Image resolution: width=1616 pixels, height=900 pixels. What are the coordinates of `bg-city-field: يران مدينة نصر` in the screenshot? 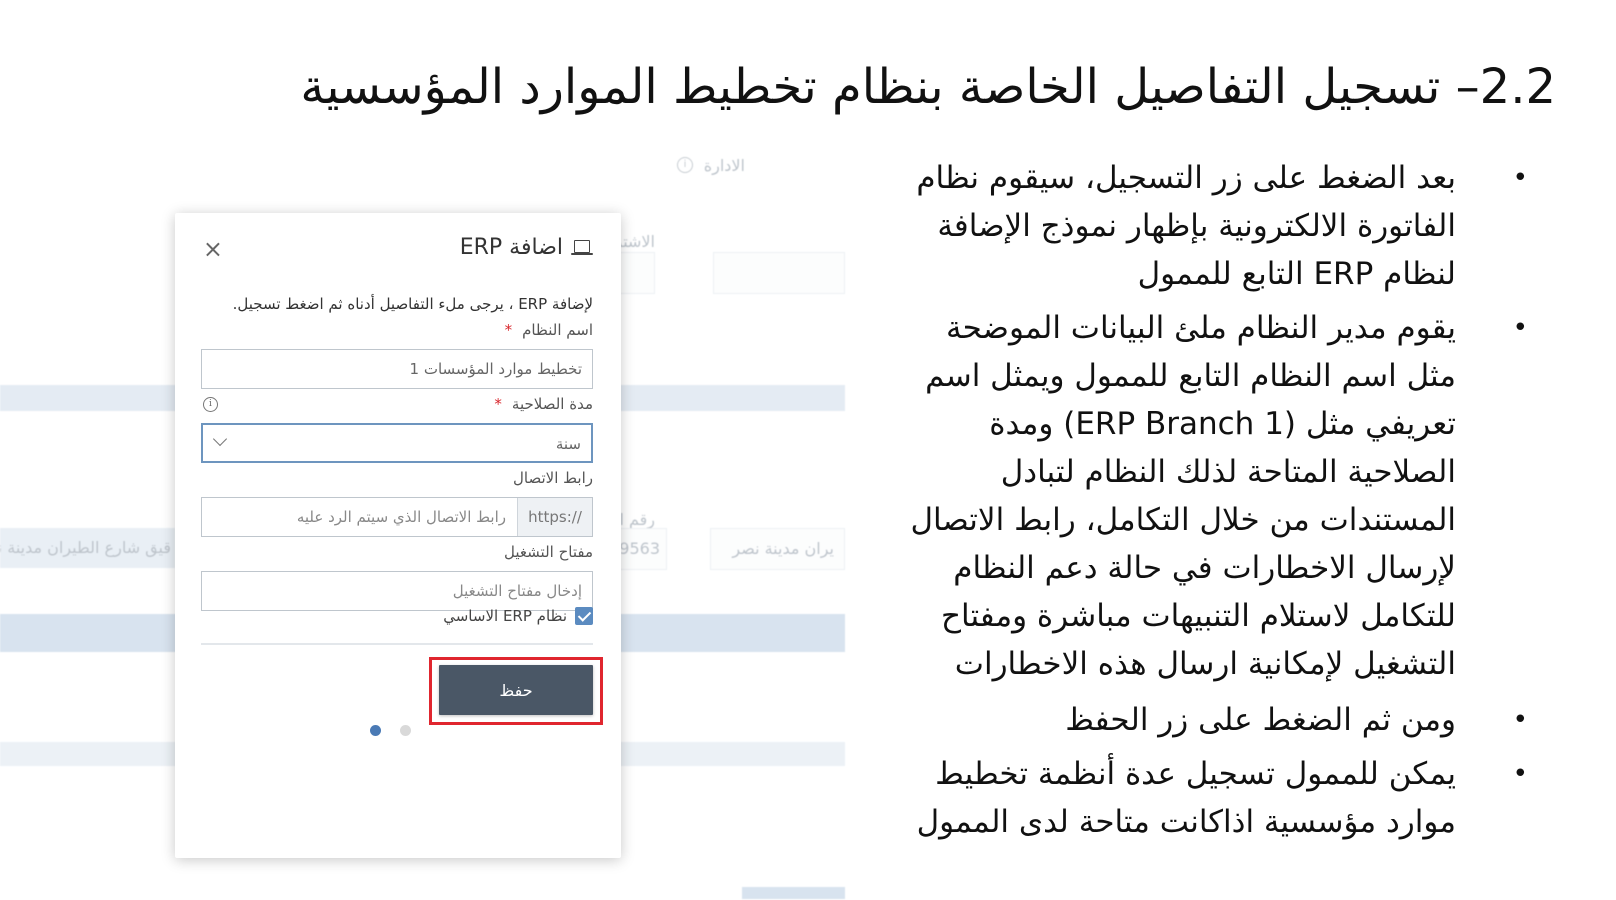 It's located at (777, 549).